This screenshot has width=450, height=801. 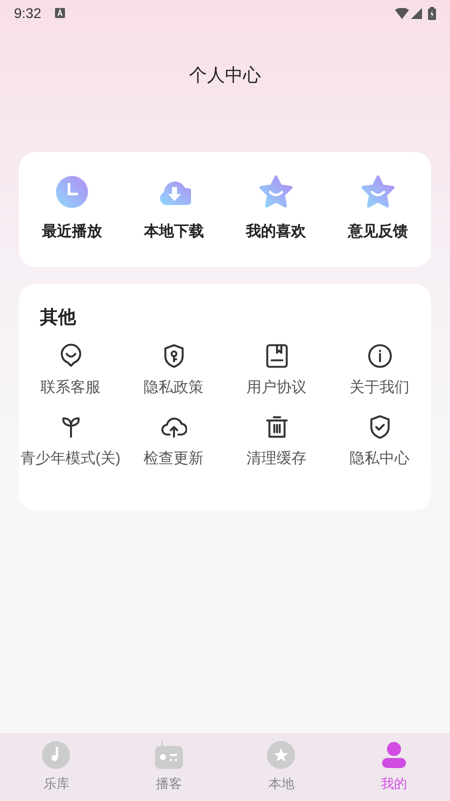 I want to click on menu-item: 联系客服, so click(x=70, y=371).